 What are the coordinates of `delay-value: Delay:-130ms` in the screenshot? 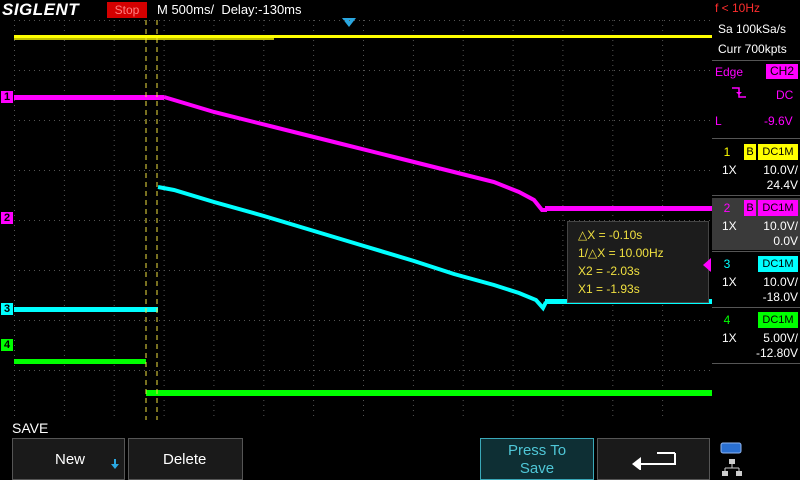 It's located at (261, 9).